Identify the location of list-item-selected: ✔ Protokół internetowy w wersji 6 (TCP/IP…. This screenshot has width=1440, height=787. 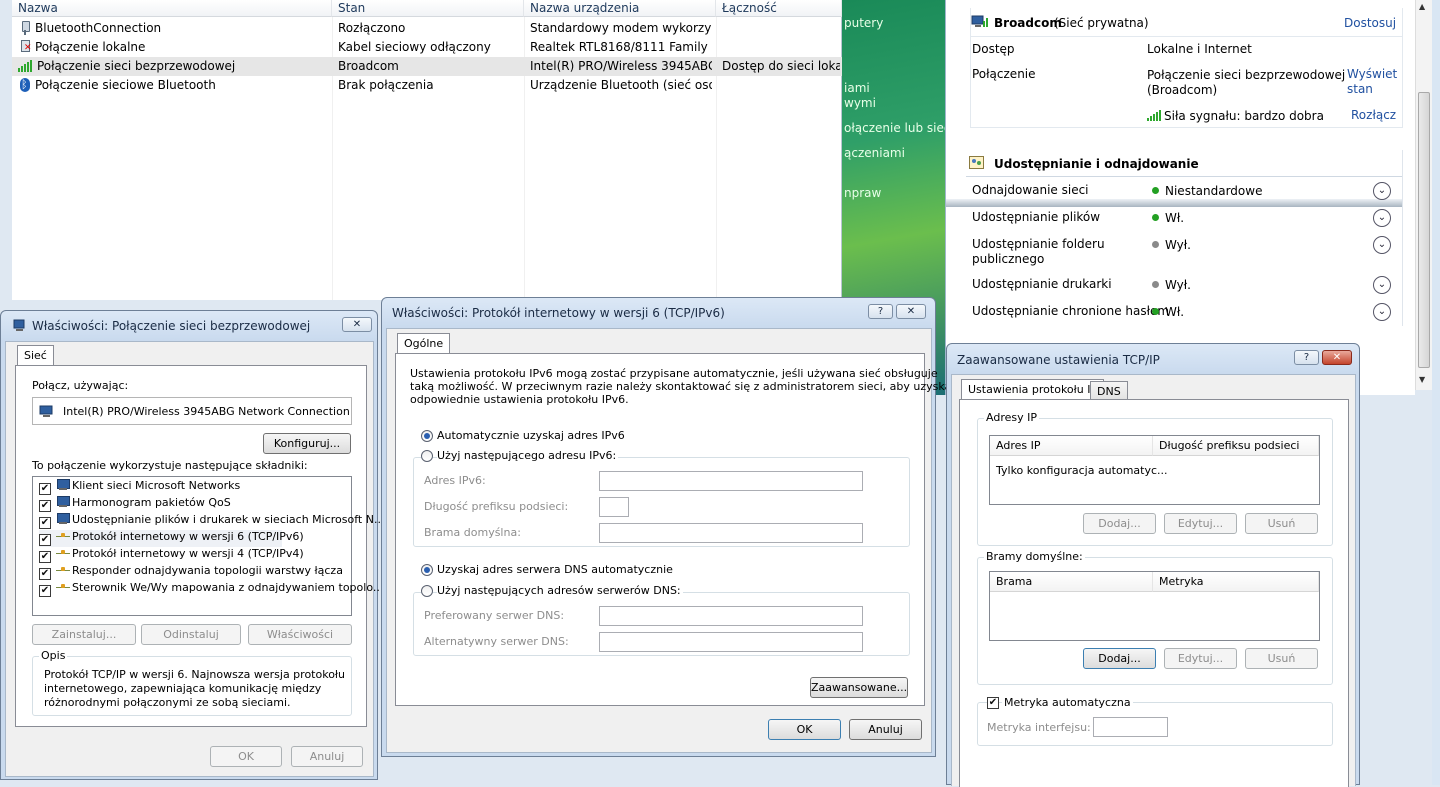
(171, 538).